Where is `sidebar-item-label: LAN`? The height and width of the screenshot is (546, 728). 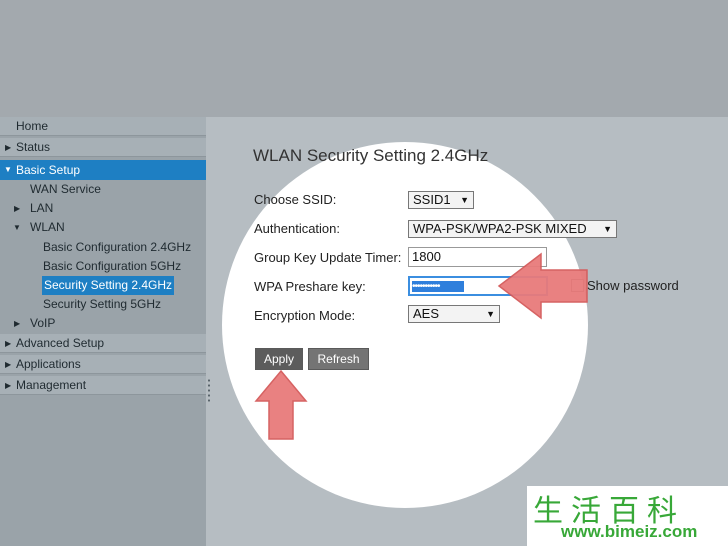 sidebar-item-label: LAN is located at coordinates (42, 208).